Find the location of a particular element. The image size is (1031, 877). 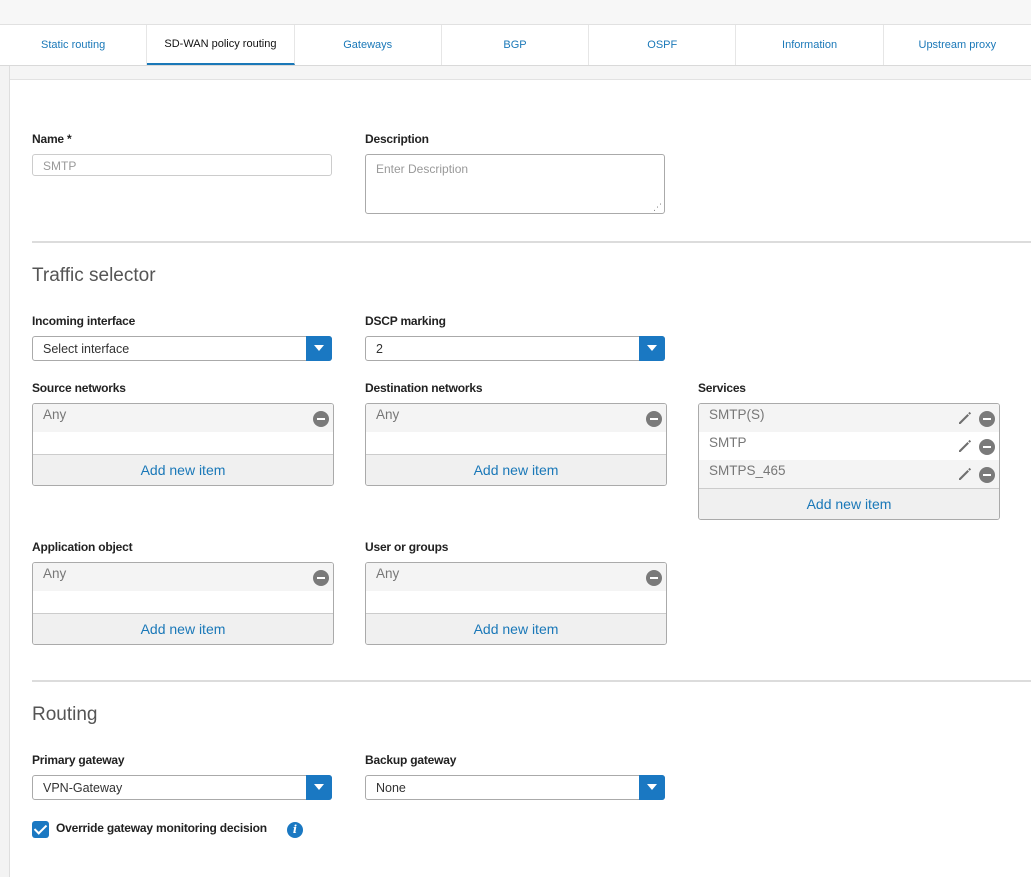

tab-bgp: BGP is located at coordinates (516, 45).